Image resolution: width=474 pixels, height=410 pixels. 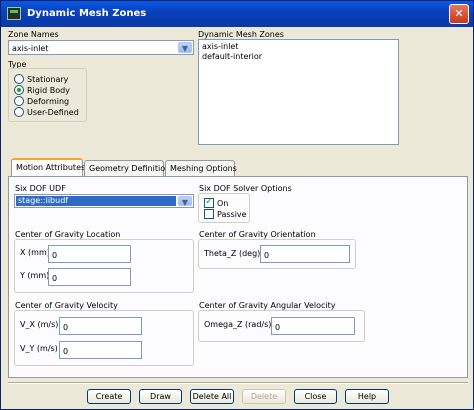 I want to click on cg-angular-velocity-label: Center of Gravity Angular Velocity, so click(x=267, y=305).